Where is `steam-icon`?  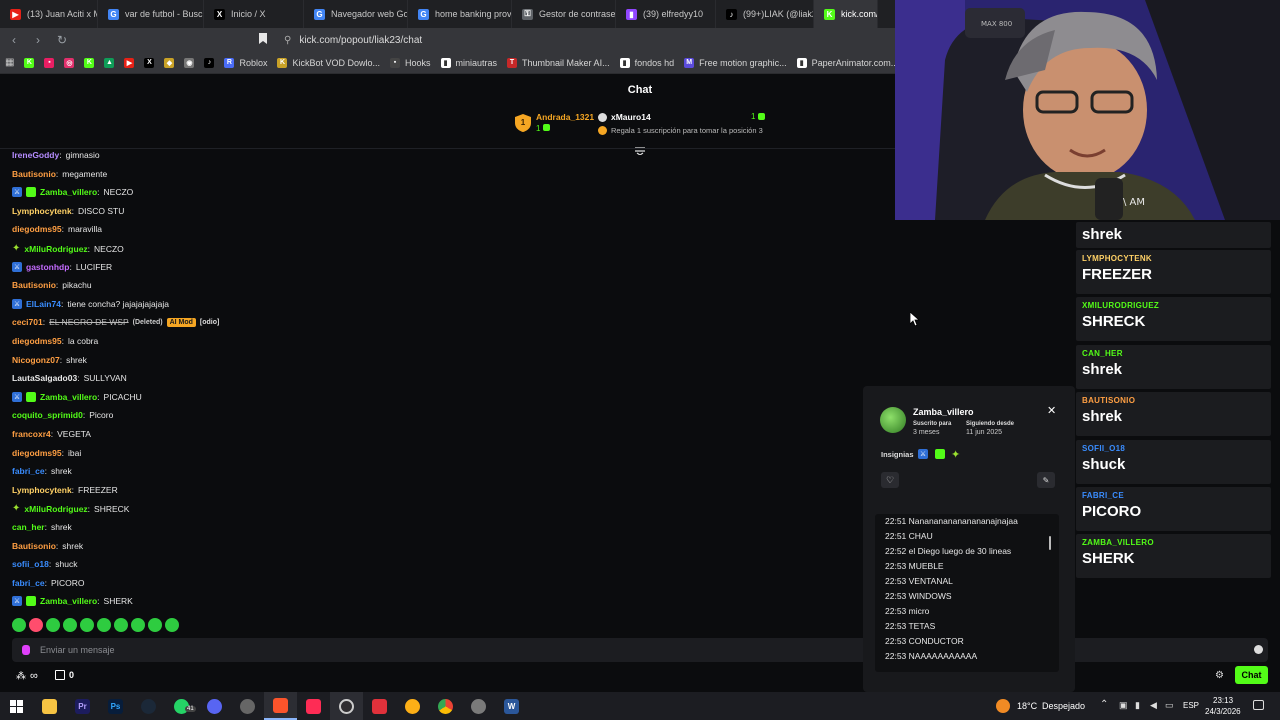 steam-icon is located at coordinates (148, 706).